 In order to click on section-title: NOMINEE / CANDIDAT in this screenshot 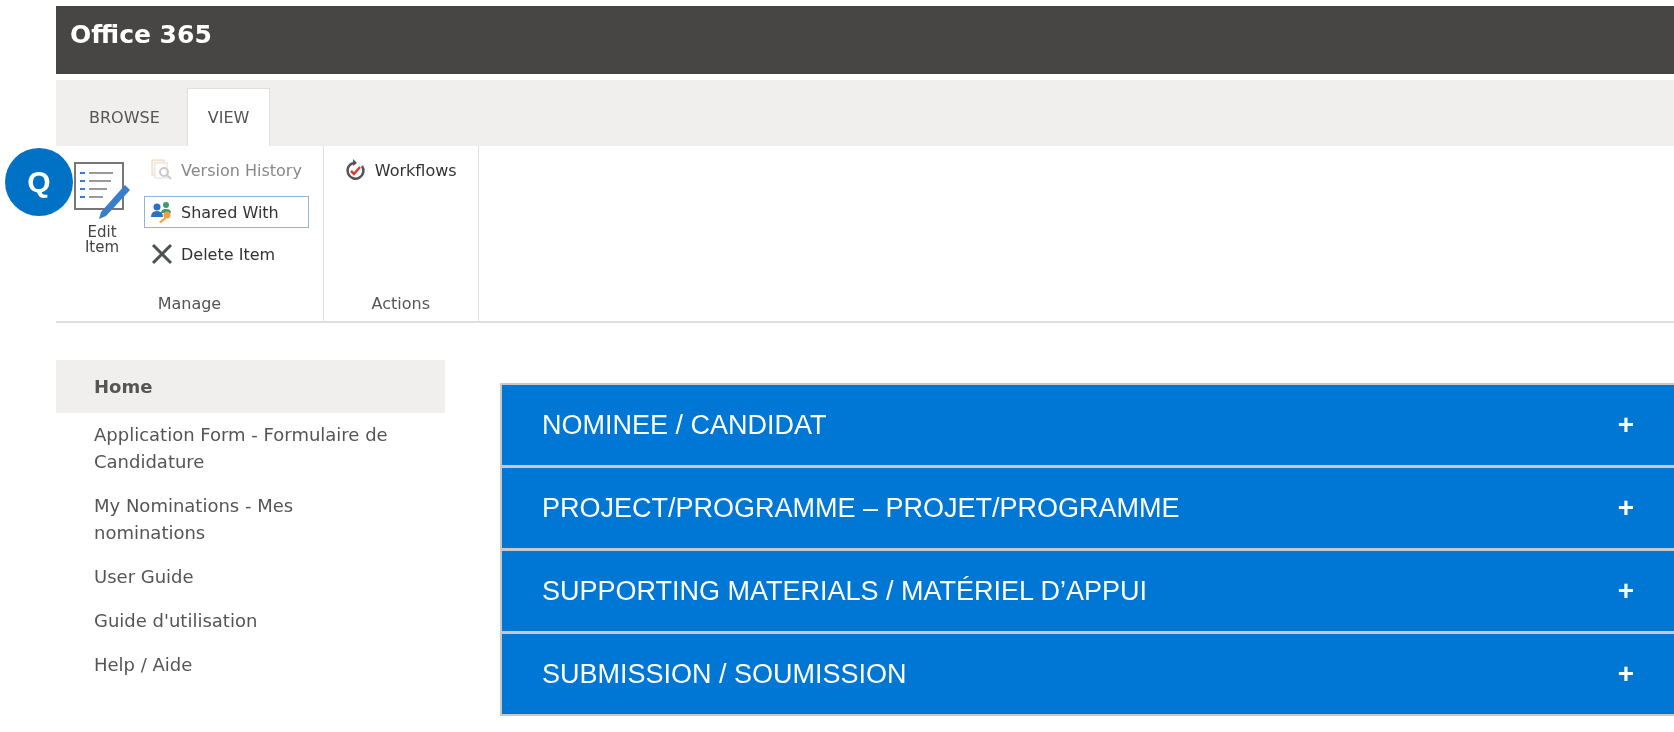, I will do `click(684, 425)`.